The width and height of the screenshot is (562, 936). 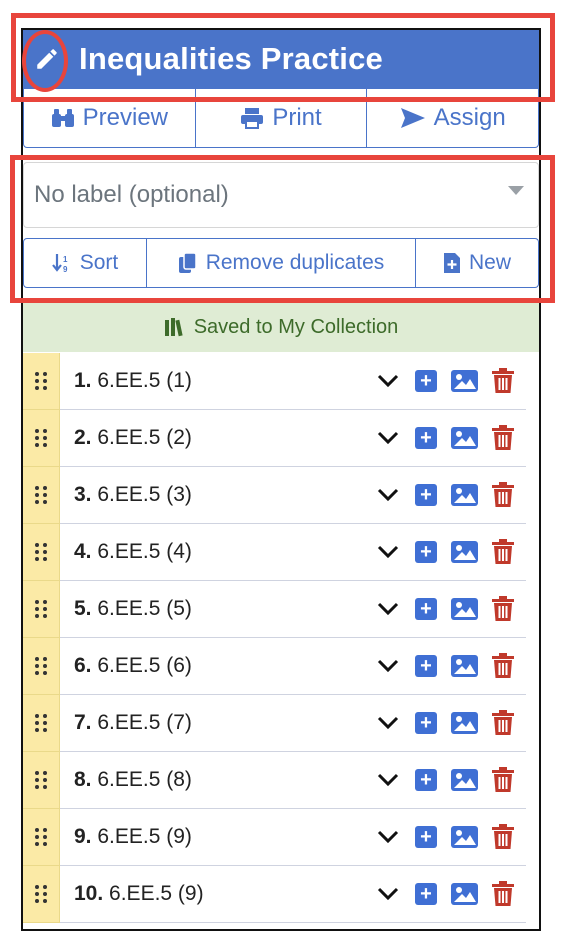 I want to click on item-title: 6.EE.5 (6), so click(x=144, y=665).